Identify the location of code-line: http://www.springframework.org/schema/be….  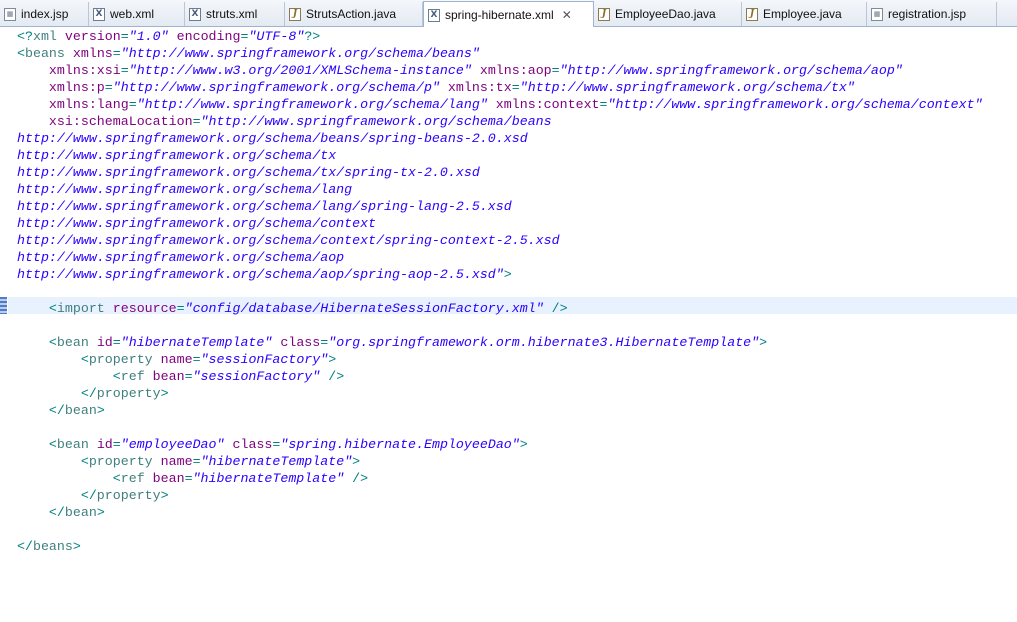
(500, 138).